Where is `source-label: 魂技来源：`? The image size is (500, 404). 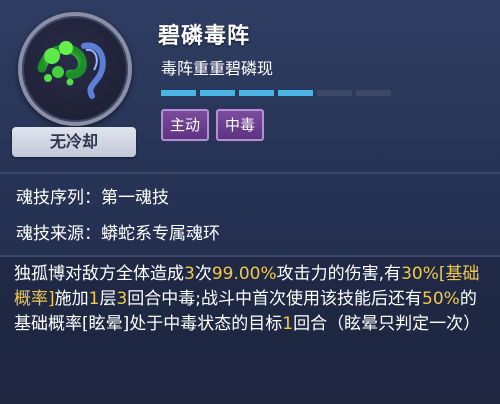 source-label: 魂技来源： is located at coordinates (58, 234).